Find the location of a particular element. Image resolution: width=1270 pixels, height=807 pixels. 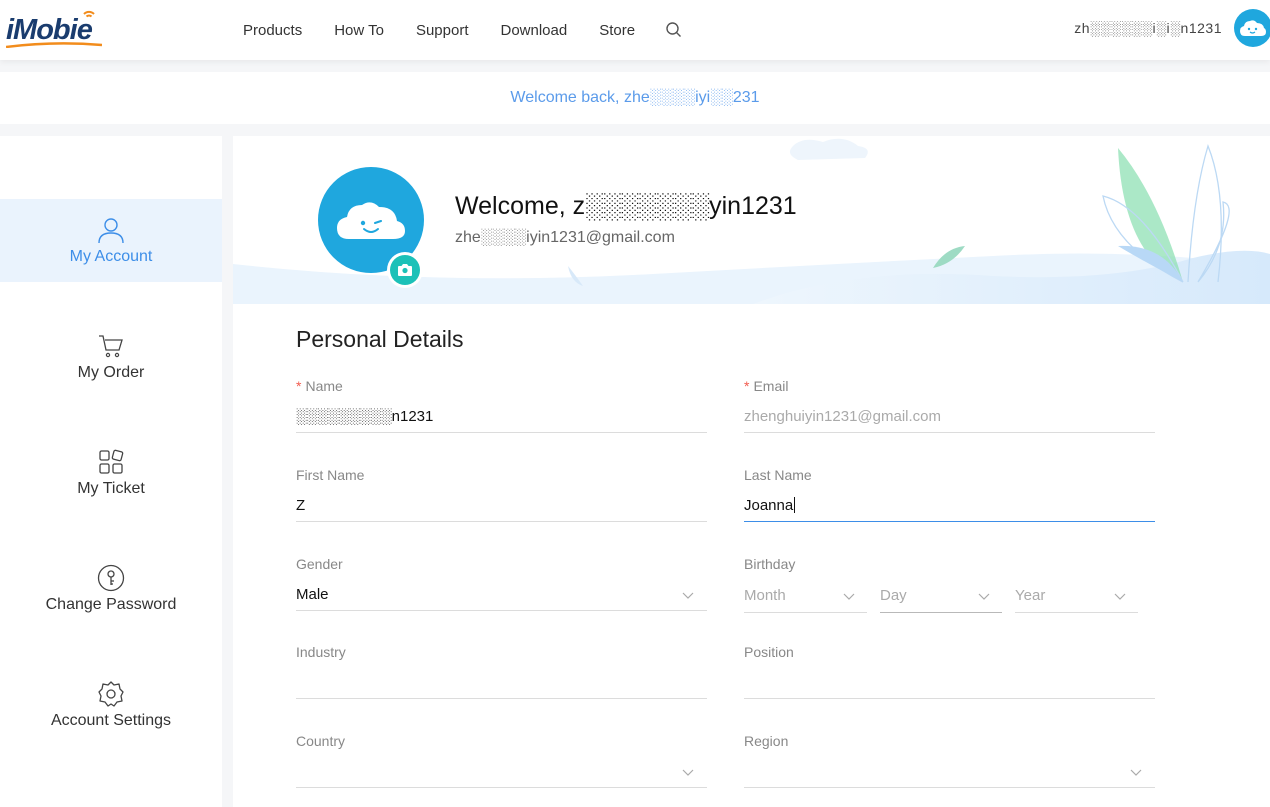

text-caret is located at coordinates (795, 505).